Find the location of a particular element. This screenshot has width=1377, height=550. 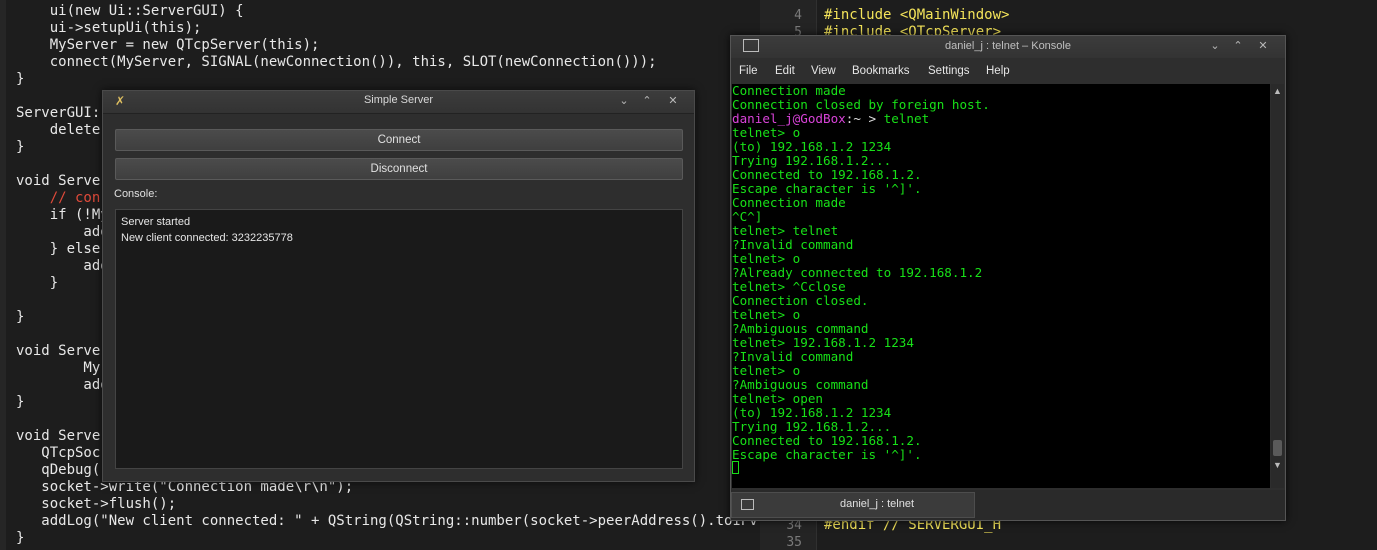

menu-file: File is located at coordinates (748, 71).